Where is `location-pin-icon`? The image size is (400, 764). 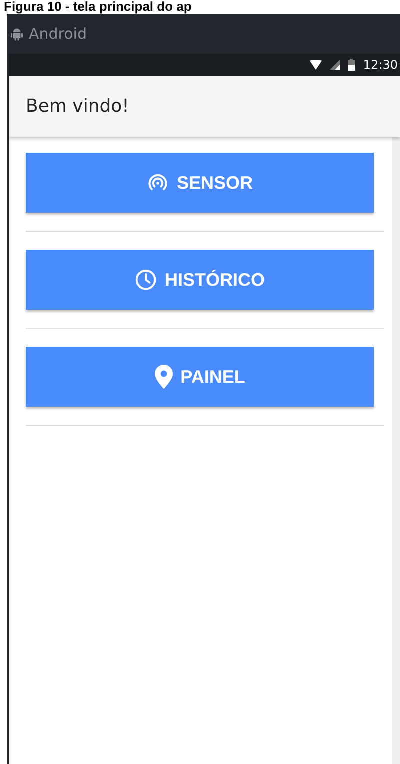 location-pin-icon is located at coordinates (163, 377).